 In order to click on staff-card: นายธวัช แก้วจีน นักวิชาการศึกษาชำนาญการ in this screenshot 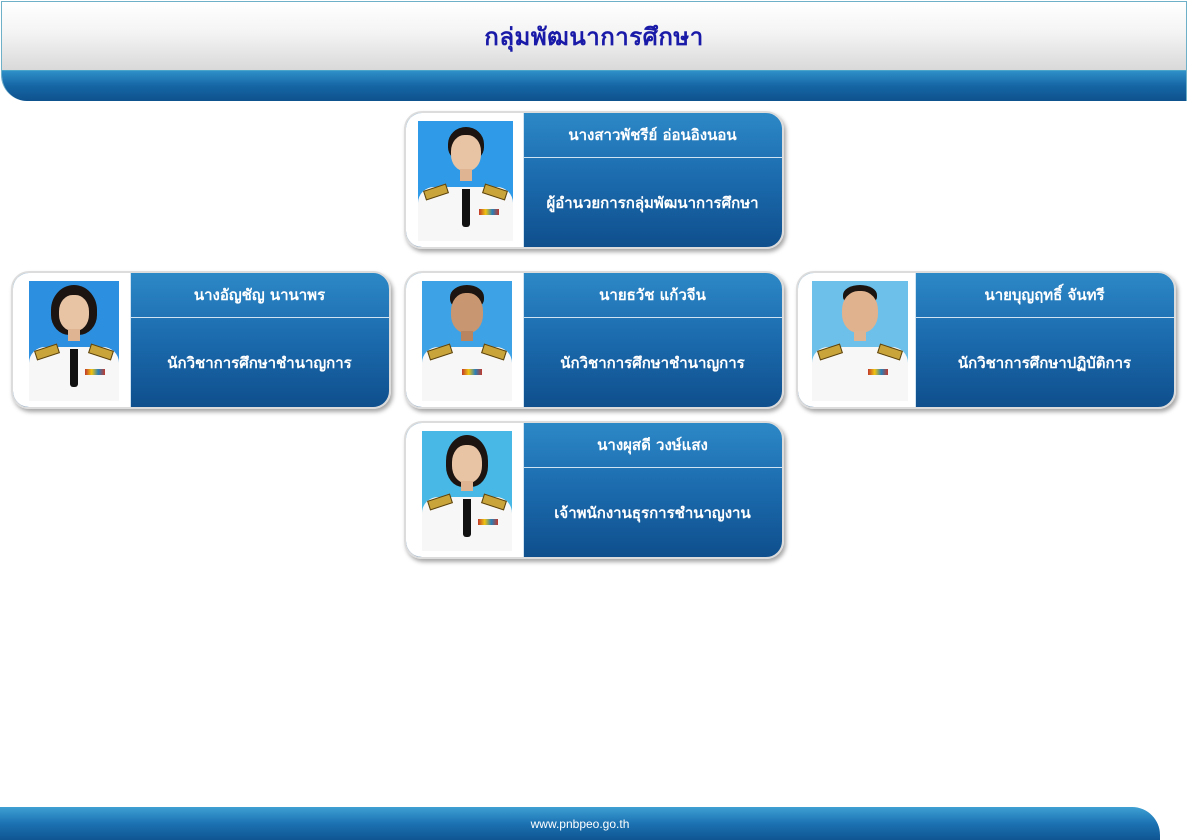, I will do `click(594, 340)`.